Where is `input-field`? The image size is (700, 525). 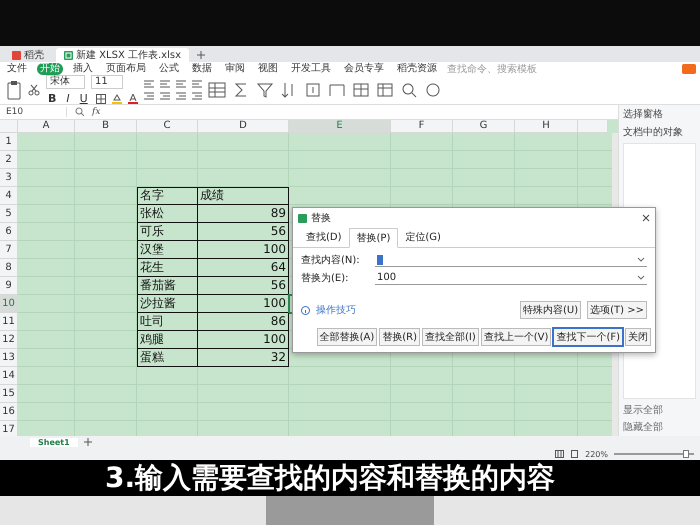
input-field is located at coordinates (511, 260).